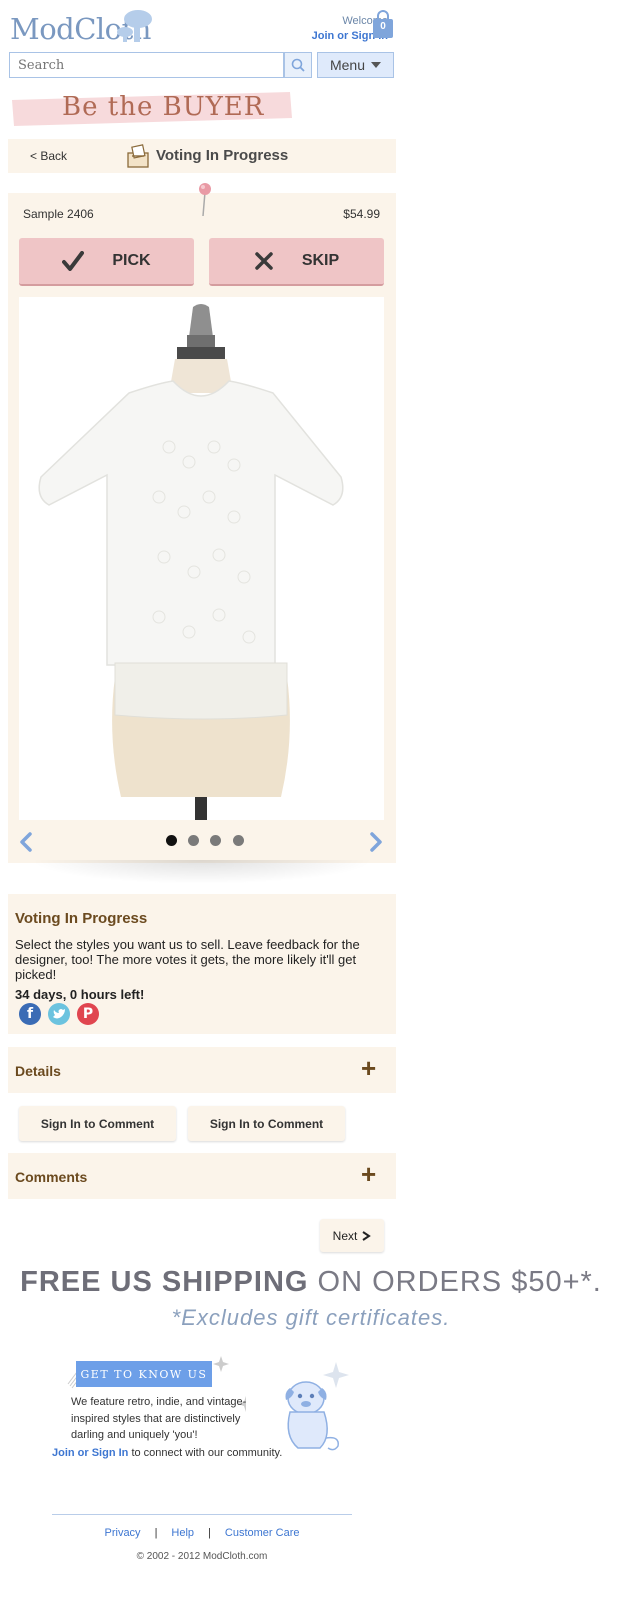  Describe the element at coordinates (134, 26) in the screenshot. I see `mushroom-icon` at that location.